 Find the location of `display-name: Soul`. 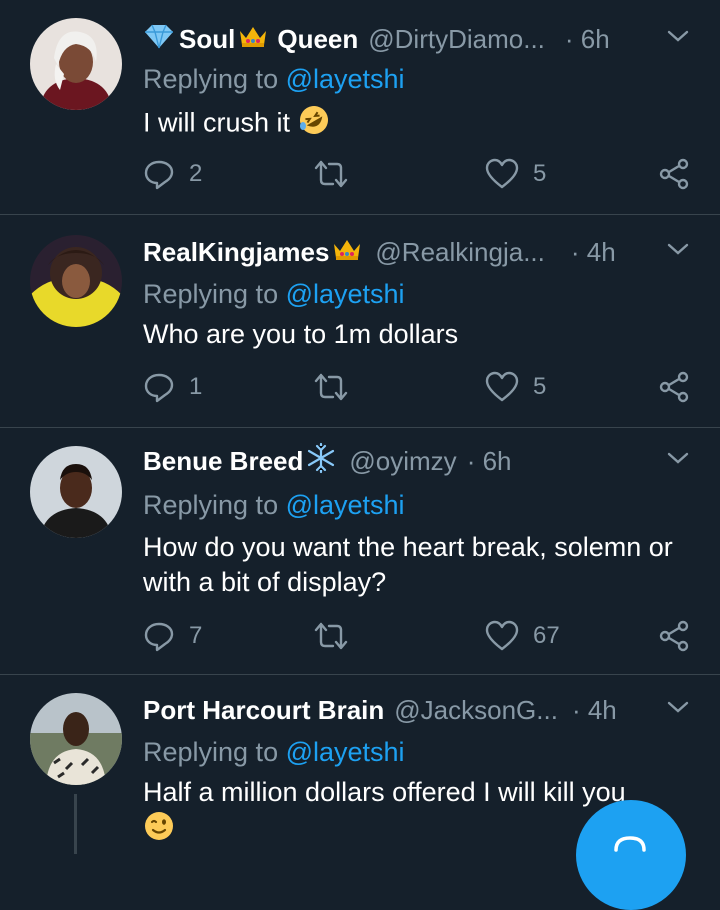

display-name: Soul is located at coordinates (207, 39).